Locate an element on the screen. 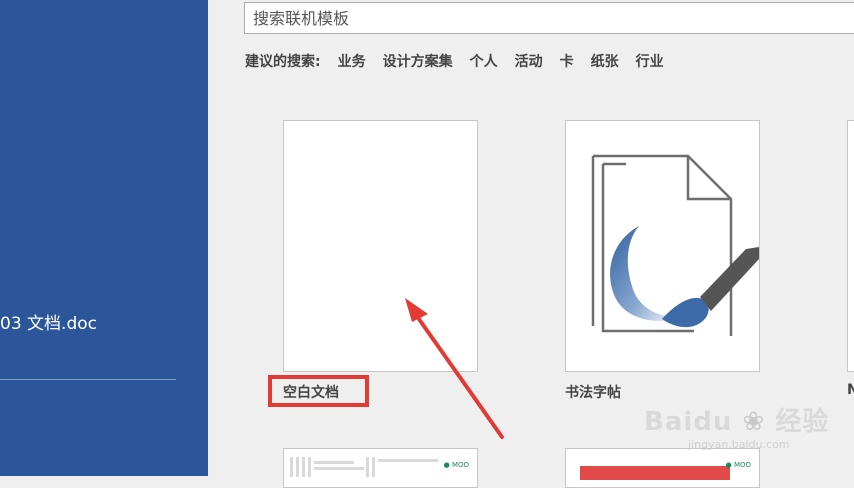  jingyan-text: 经验 is located at coordinates (802, 422).